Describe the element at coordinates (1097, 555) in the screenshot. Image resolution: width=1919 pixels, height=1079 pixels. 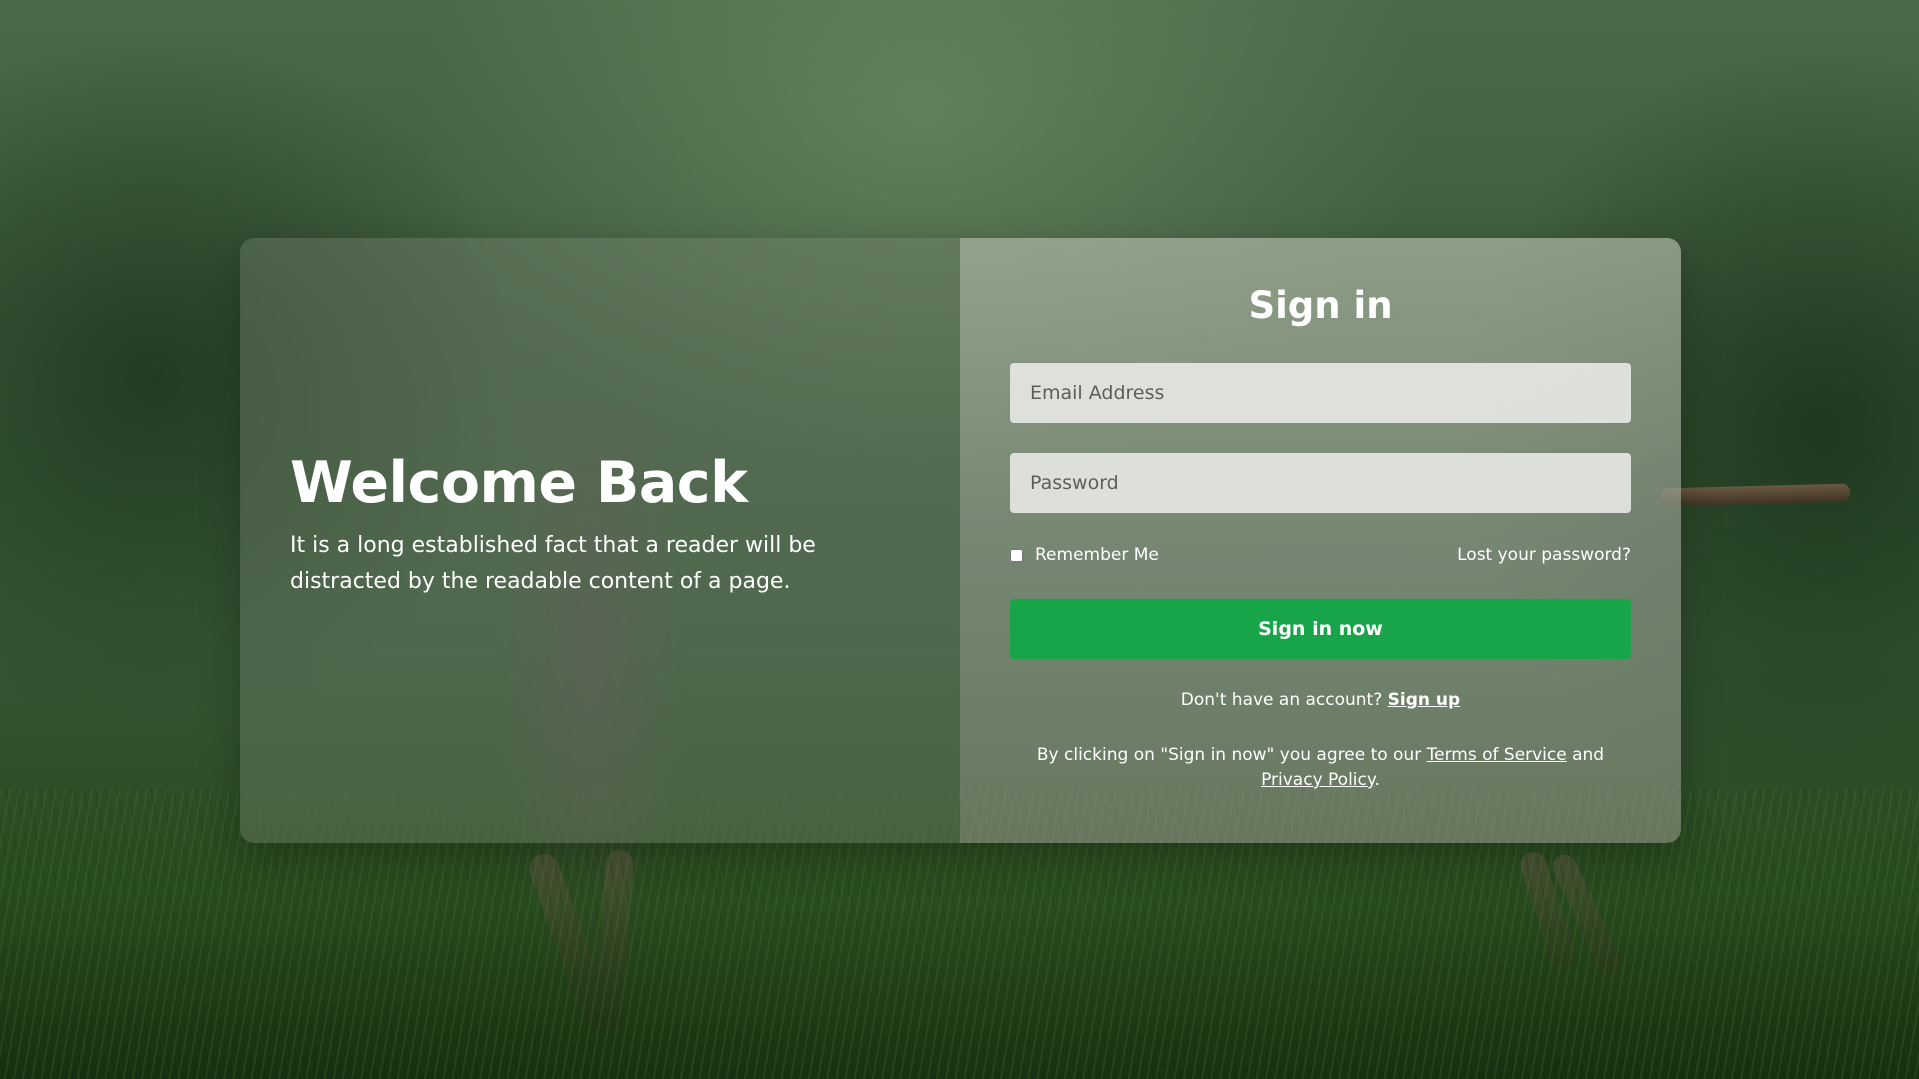
I see `remember-me-text: Remember Me` at that location.